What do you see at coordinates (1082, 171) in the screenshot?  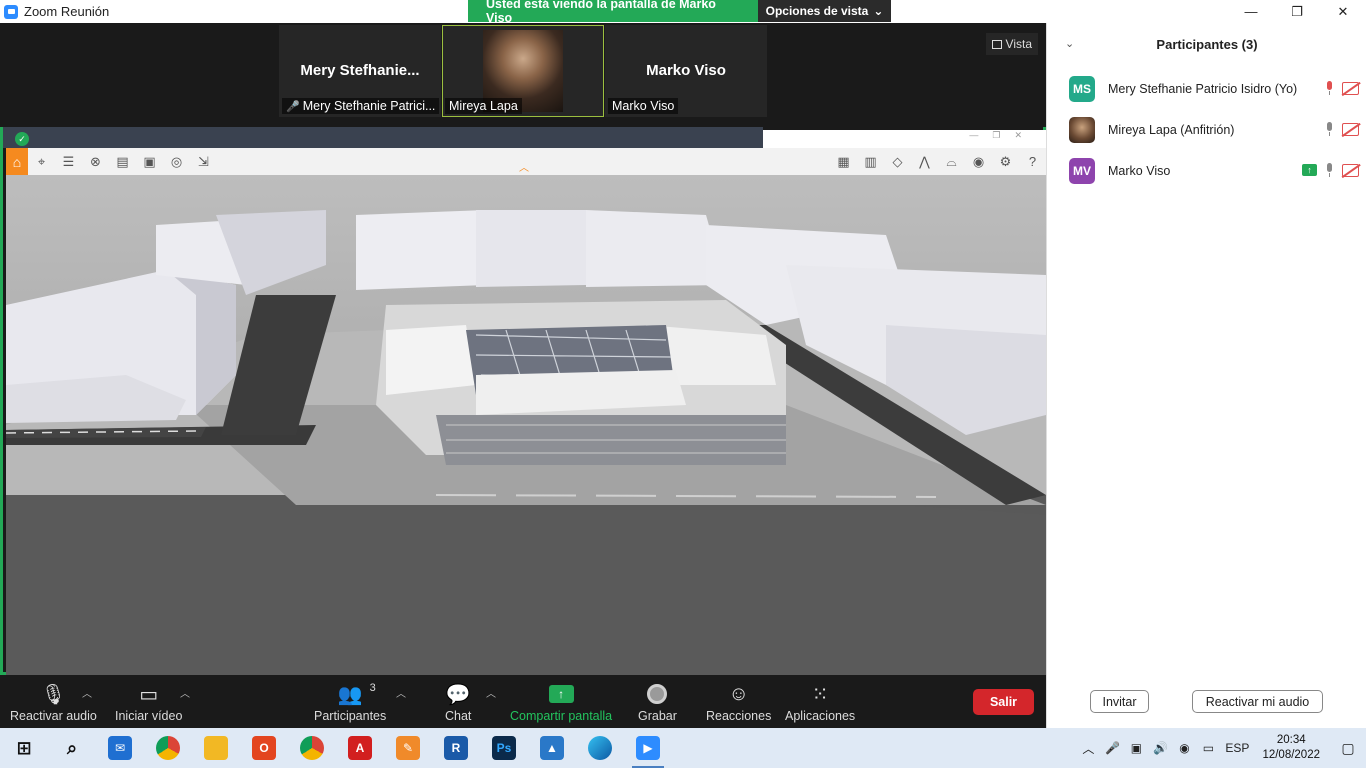 I see `avatar: MV` at bounding box center [1082, 171].